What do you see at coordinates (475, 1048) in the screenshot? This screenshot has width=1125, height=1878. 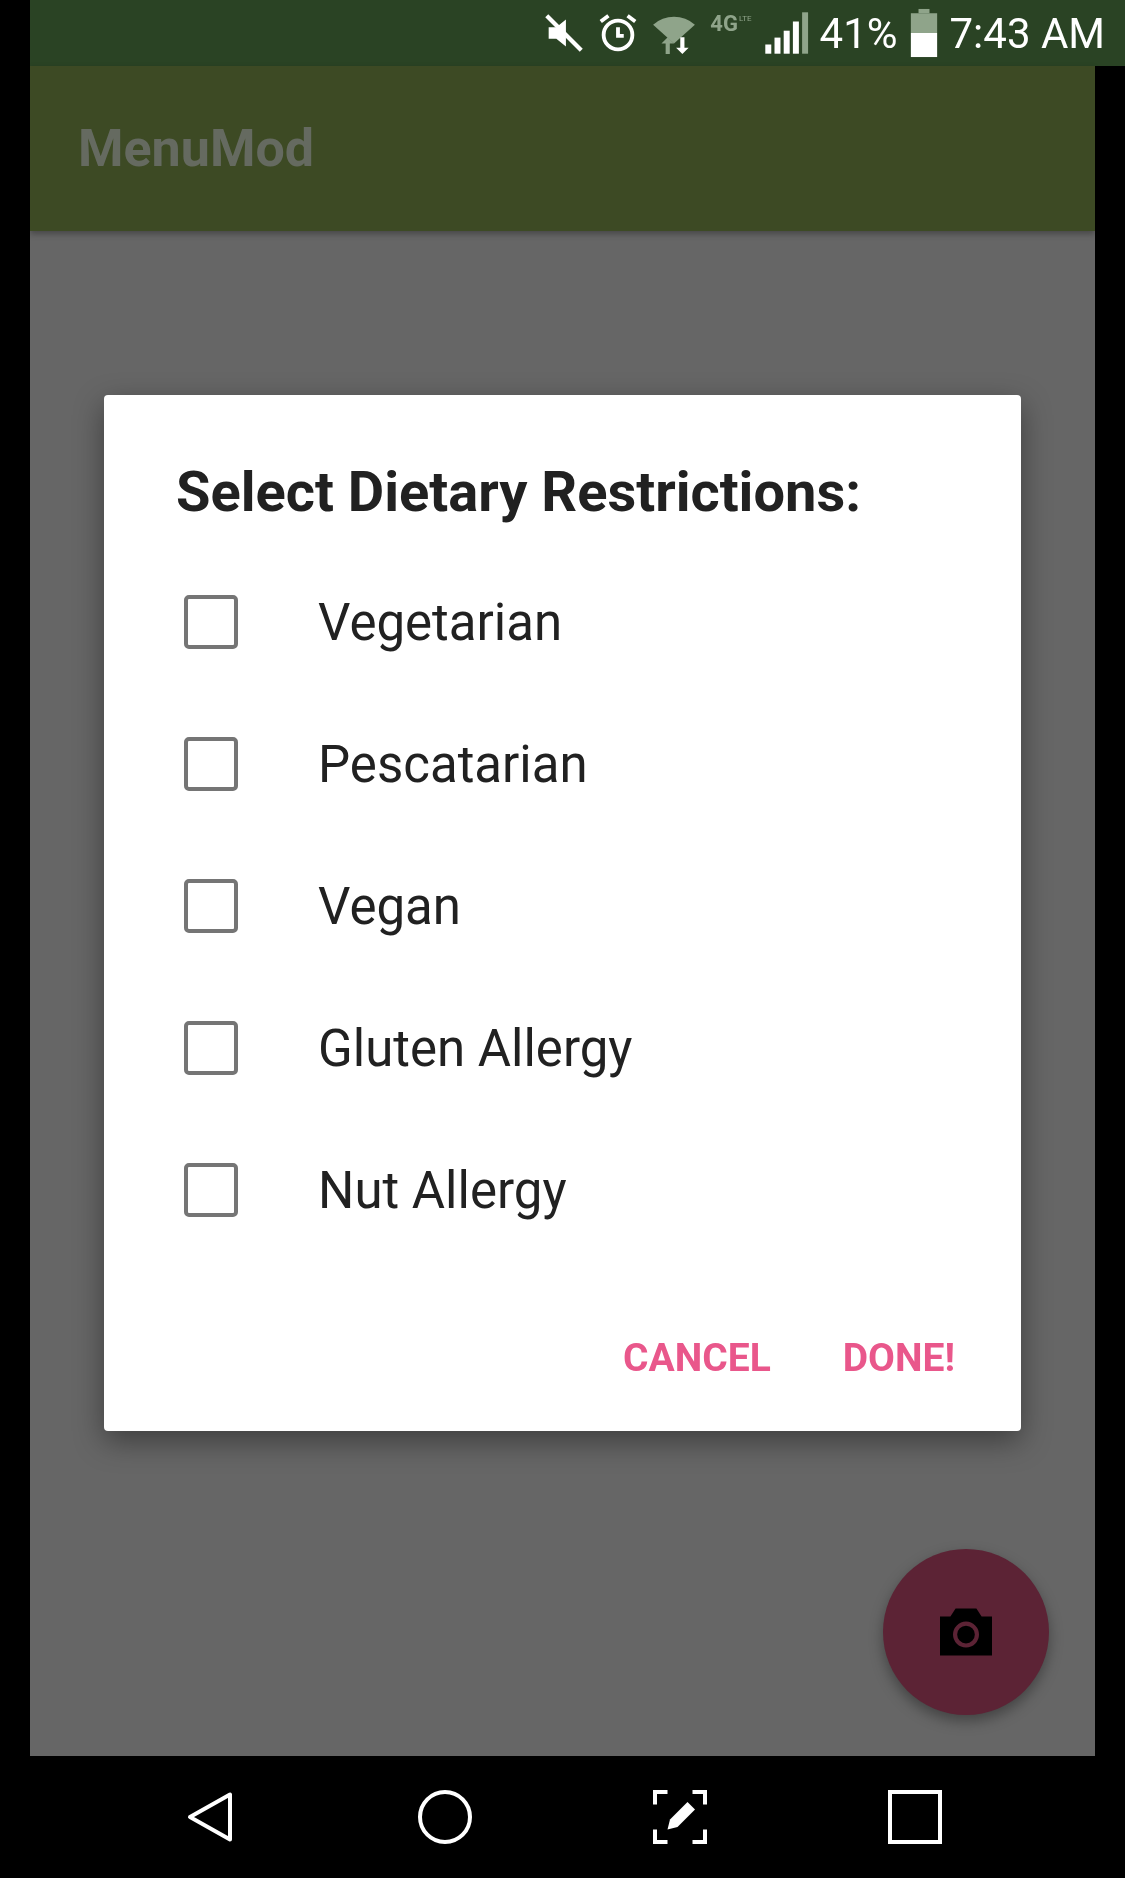 I see `option-label: Gluten Allergy` at bounding box center [475, 1048].